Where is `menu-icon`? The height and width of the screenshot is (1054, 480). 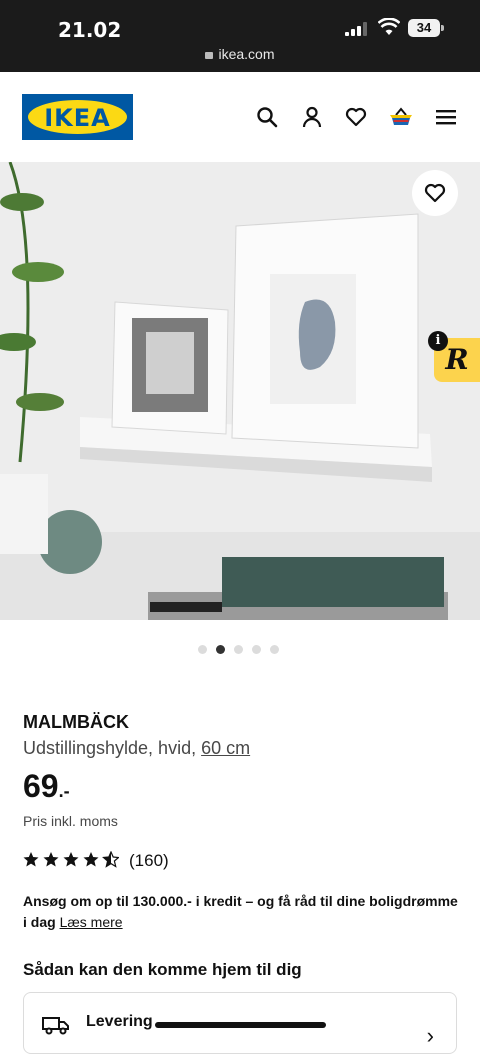 menu-icon is located at coordinates (446, 117).